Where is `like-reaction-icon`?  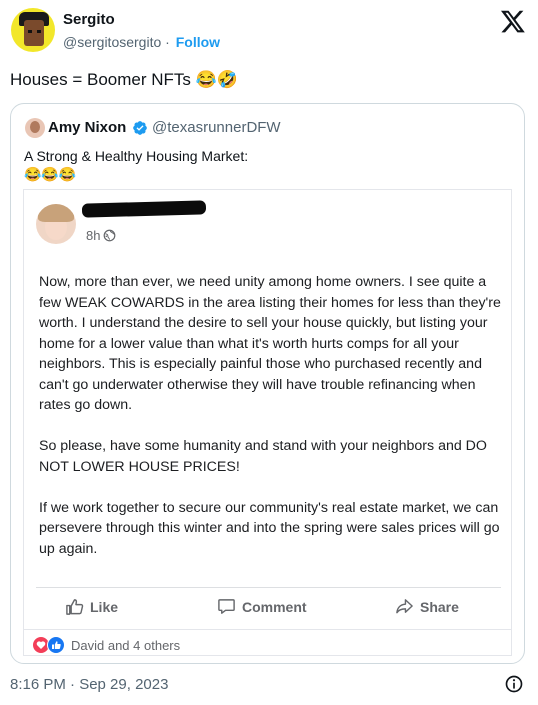
like-reaction-icon is located at coordinates (56, 645).